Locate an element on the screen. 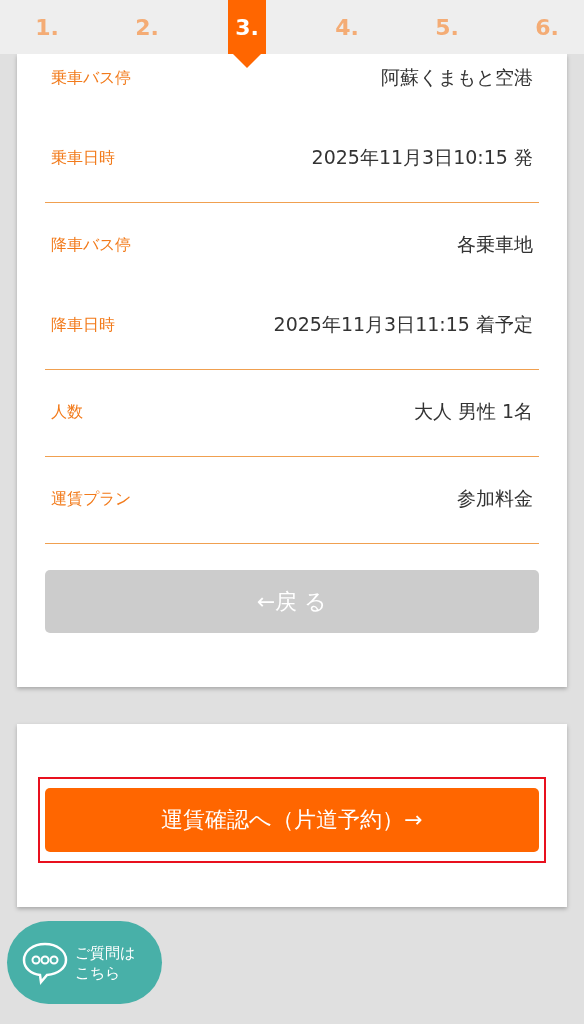 The height and width of the screenshot is (1024, 584). field-value: 参加料金 is located at coordinates (495, 498).